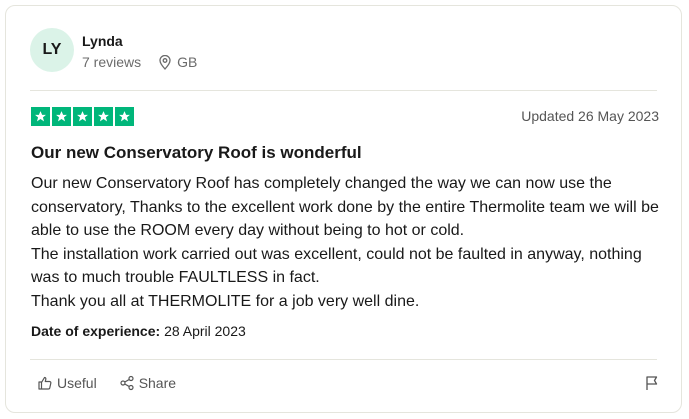 The width and height of the screenshot is (689, 419). I want to click on share-icon, so click(127, 383).